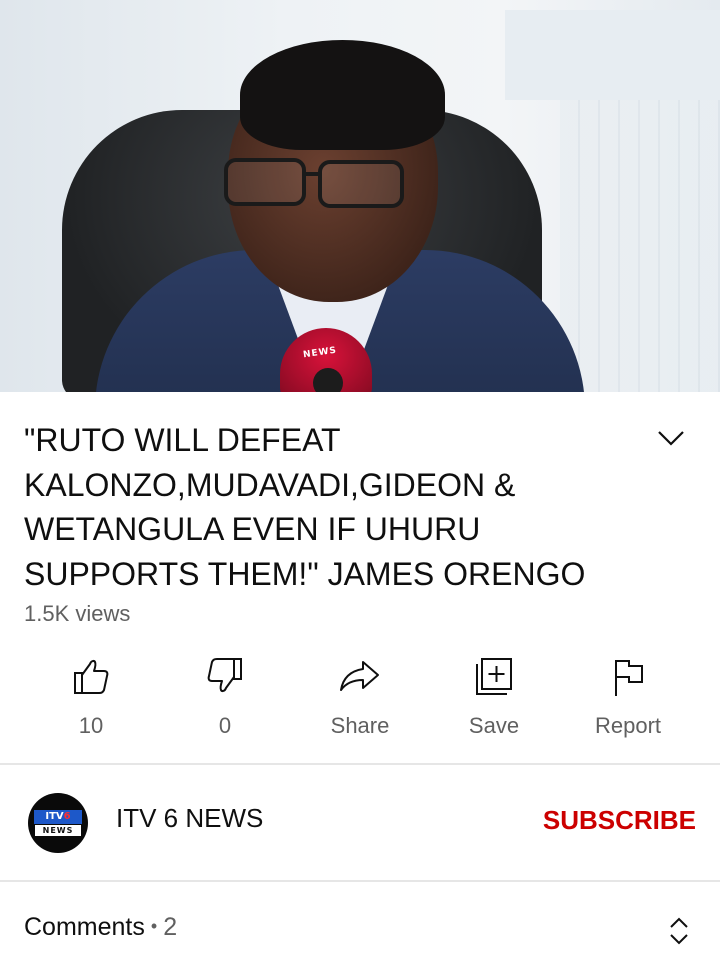 The height and width of the screenshot is (962, 720). What do you see at coordinates (91, 676) in the screenshot?
I see `thumbs-up-icon` at bounding box center [91, 676].